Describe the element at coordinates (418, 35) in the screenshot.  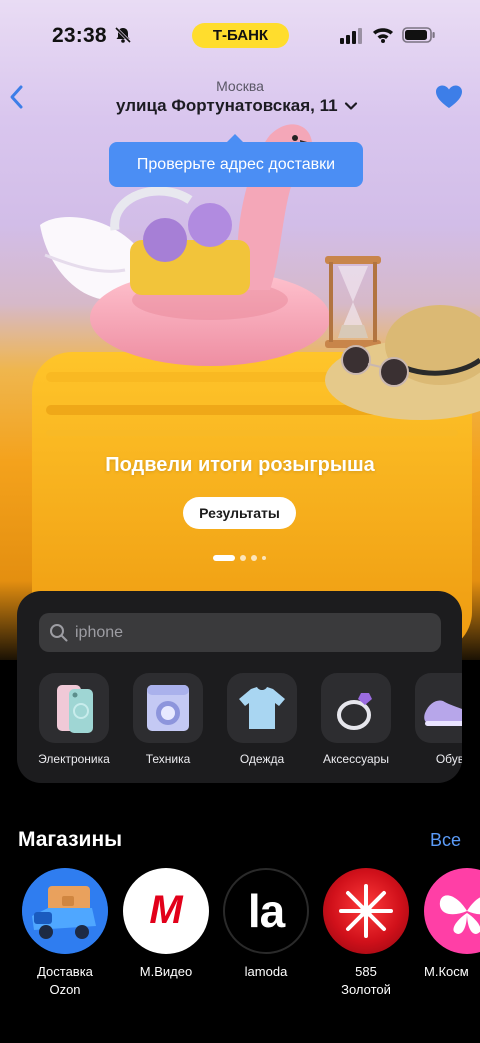
I see `battery-icon` at that location.